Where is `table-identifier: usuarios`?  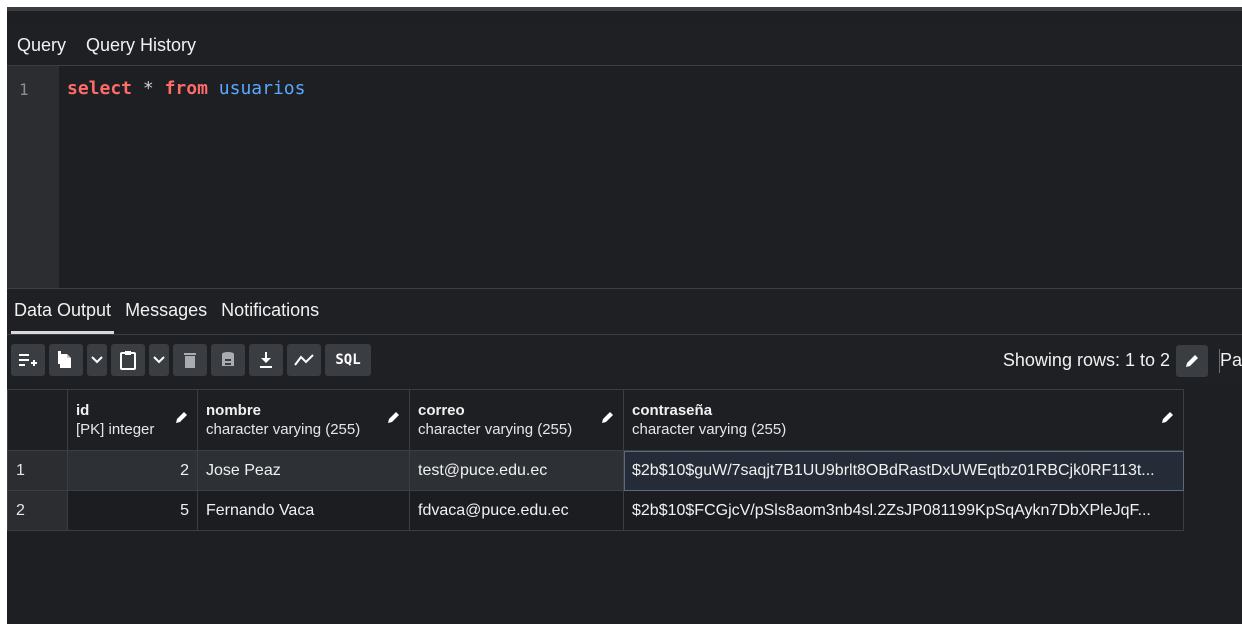
table-identifier: usuarios is located at coordinates (262, 88).